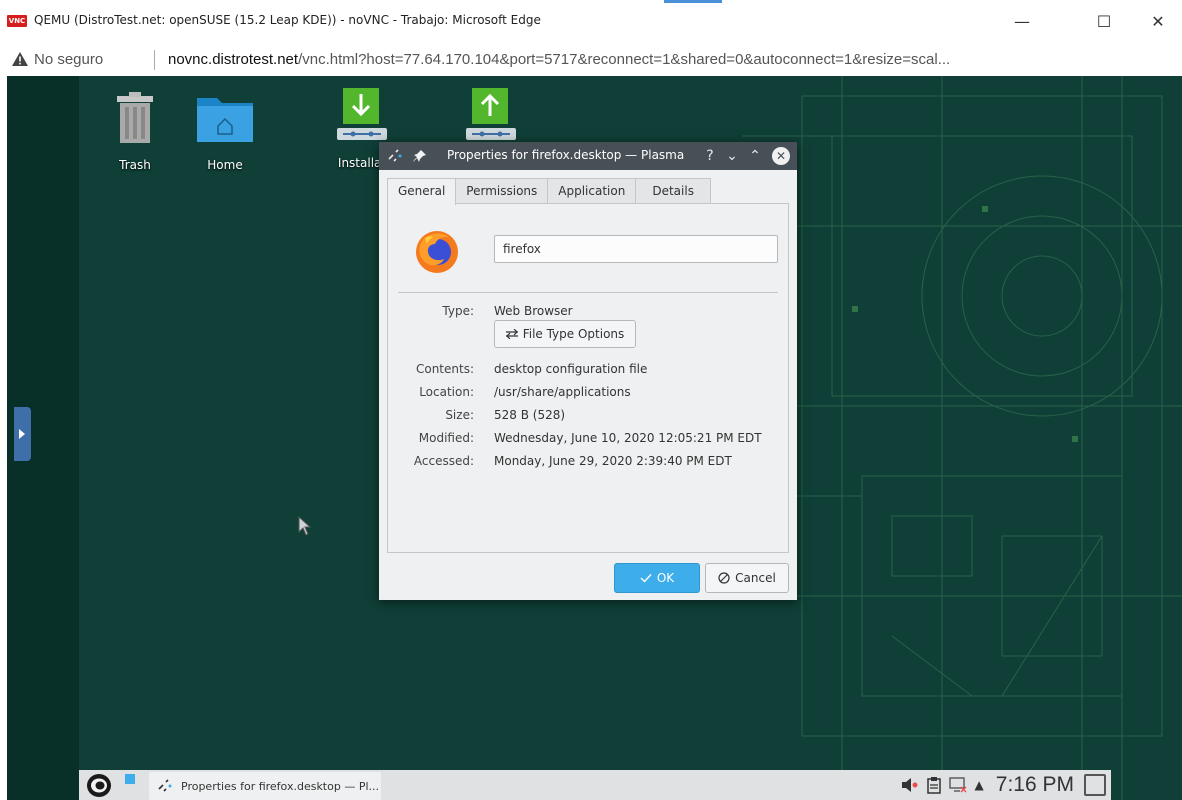  I want to click on maximize-dialog-icon: ⌃, so click(755, 156).